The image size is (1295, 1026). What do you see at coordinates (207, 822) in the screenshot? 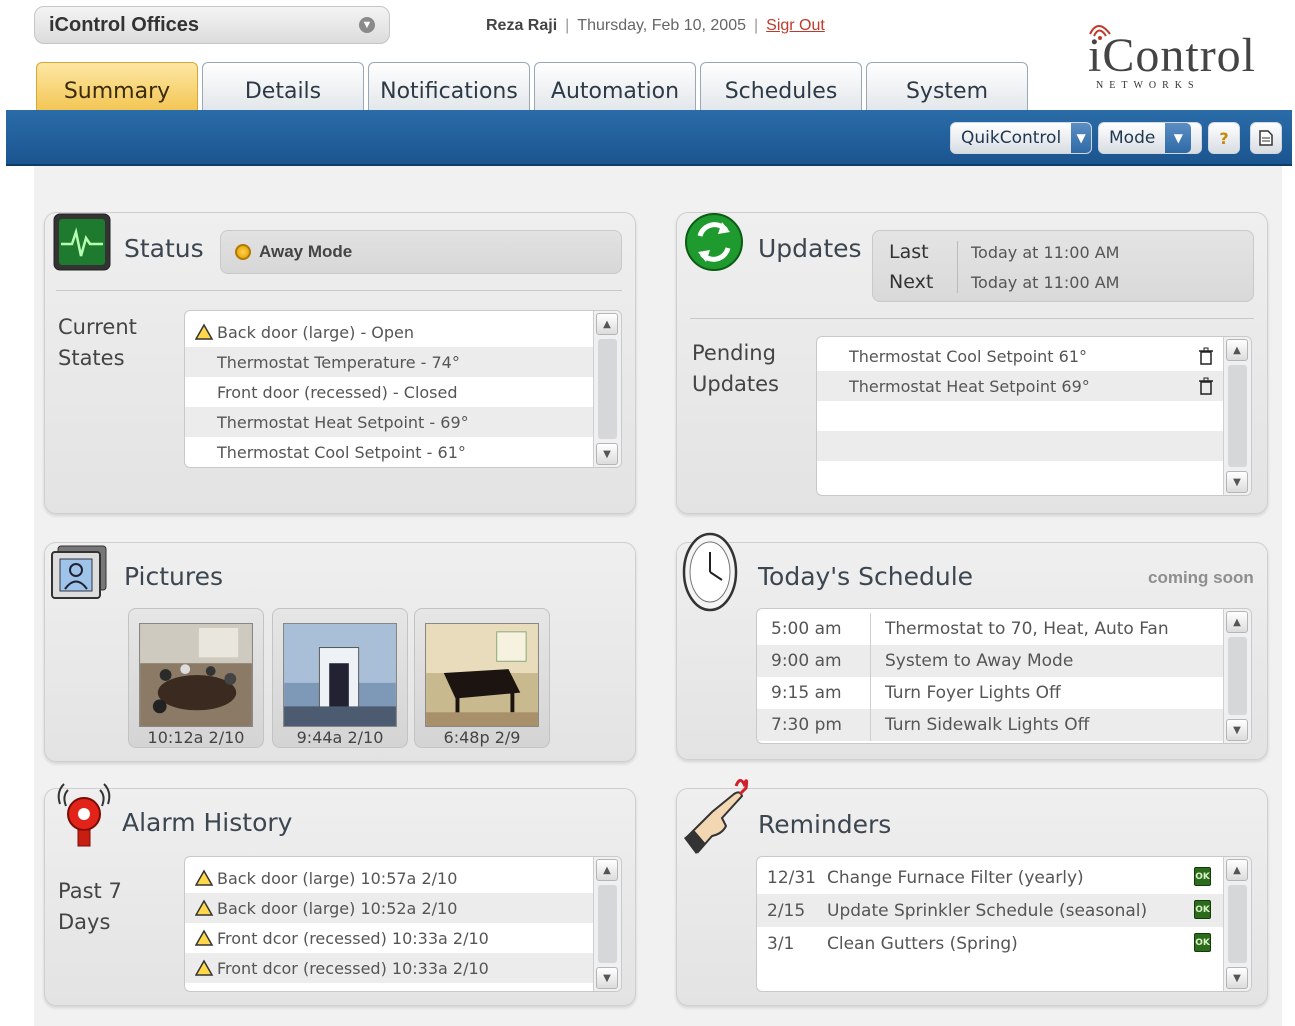
I see `alarm-history-title: Alarm History` at bounding box center [207, 822].